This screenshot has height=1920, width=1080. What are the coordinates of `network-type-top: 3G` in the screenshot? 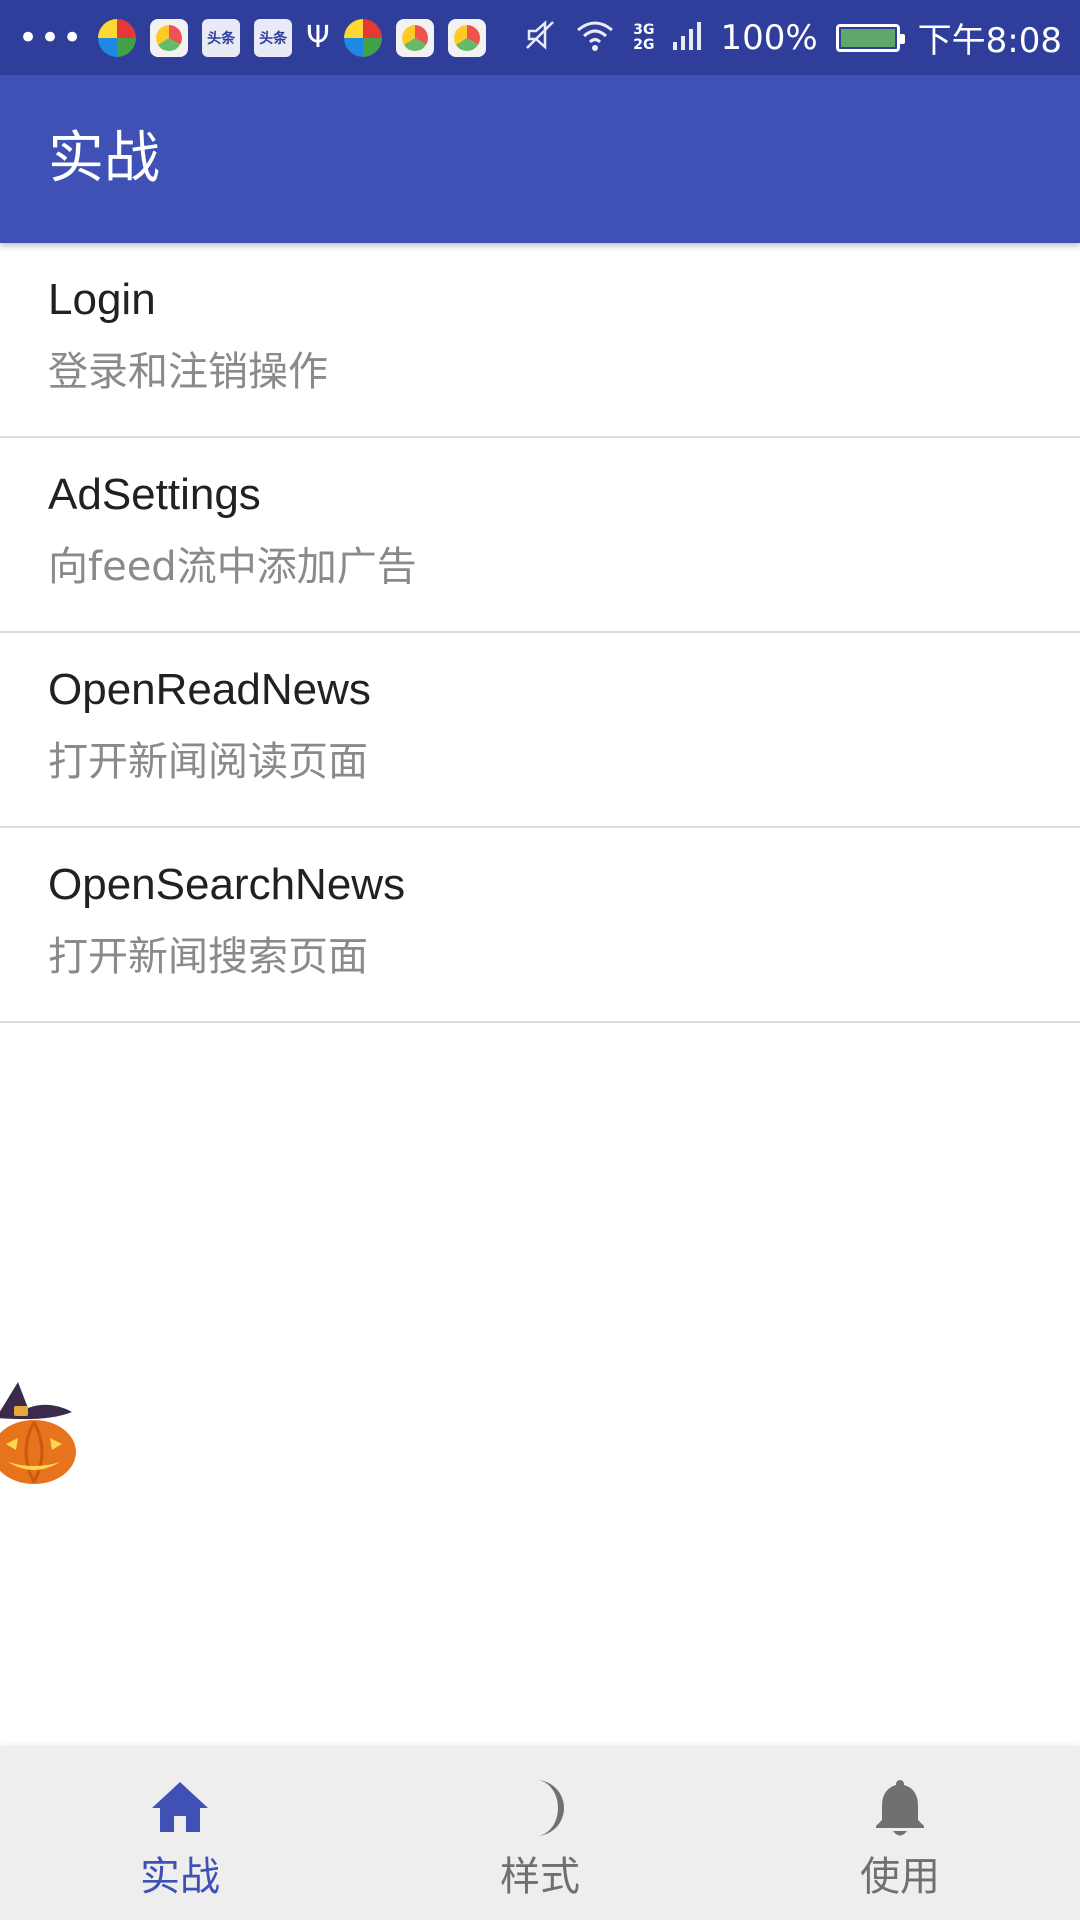 It's located at (644, 29).